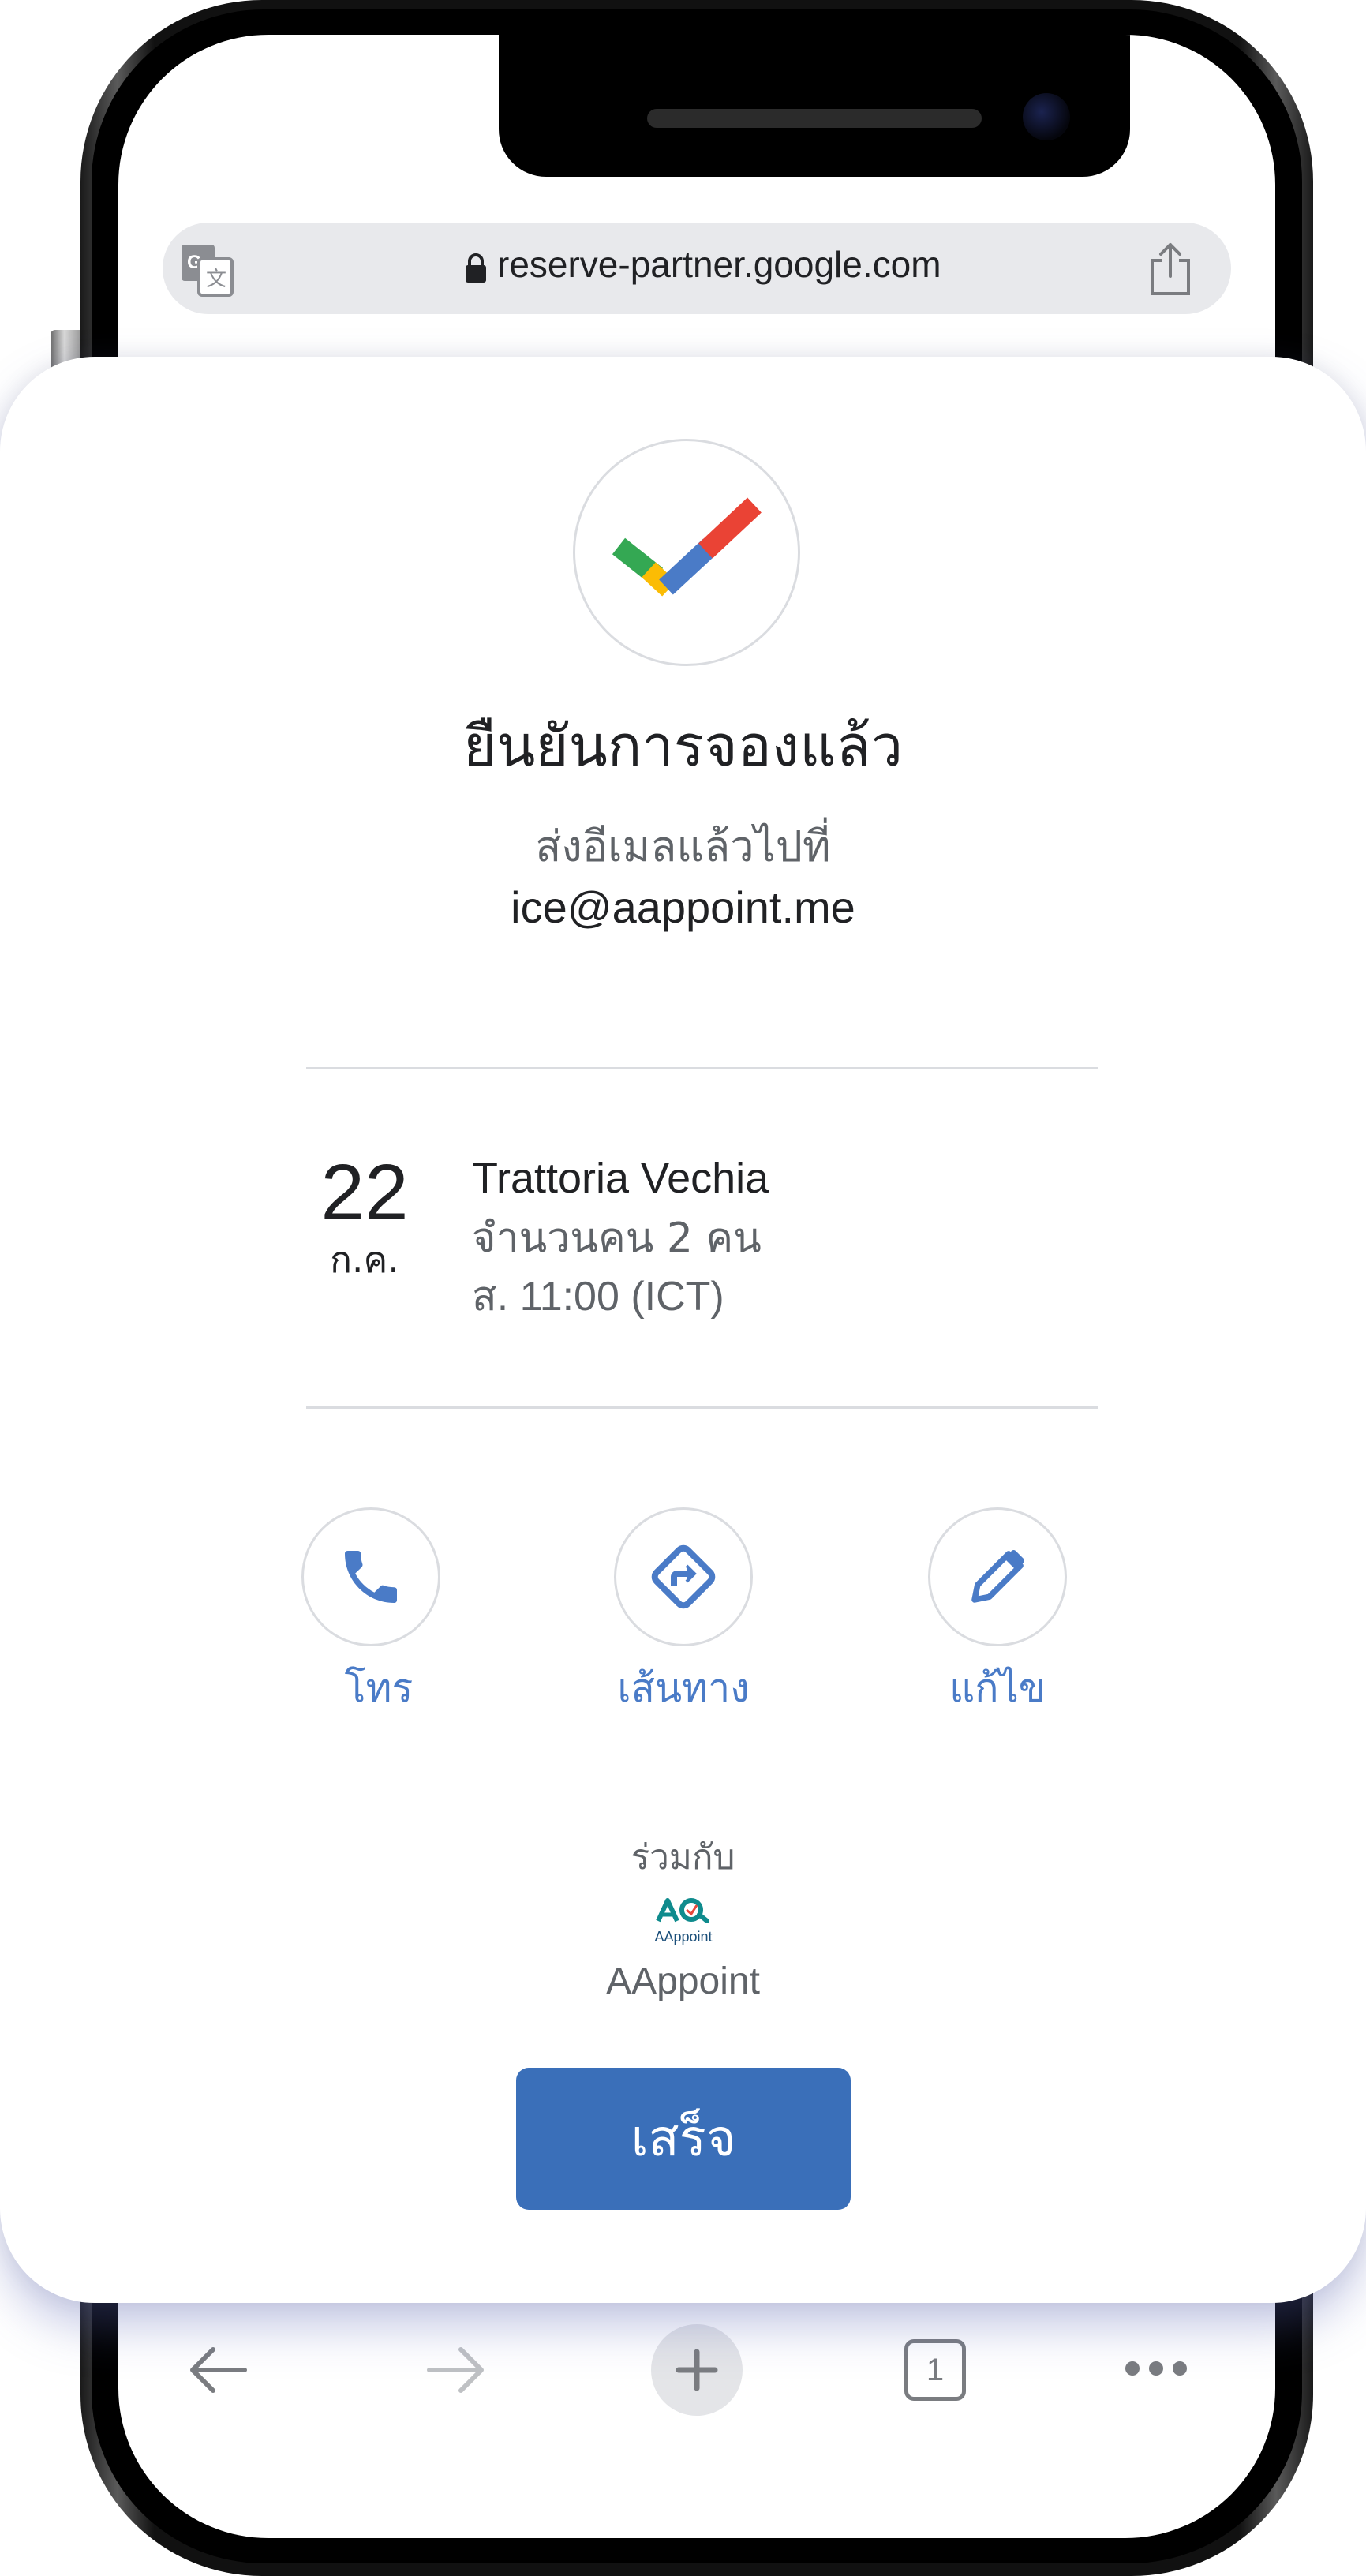 The width and height of the screenshot is (1366, 2576). What do you see at coordinates (683, 1576) in the screenshot?
I see `directions-icon` at bounding box center [683, 1576].